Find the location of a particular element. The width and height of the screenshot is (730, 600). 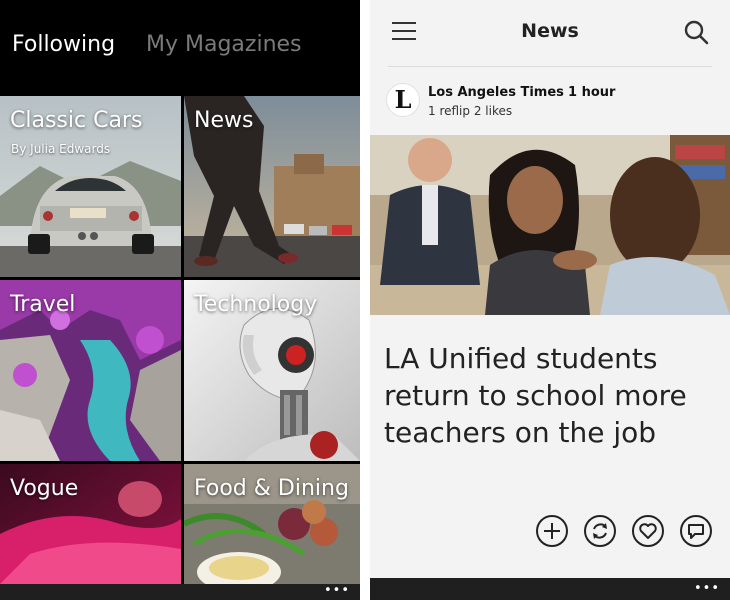

tile-title: Vogue is located at coordinates (44, 488).